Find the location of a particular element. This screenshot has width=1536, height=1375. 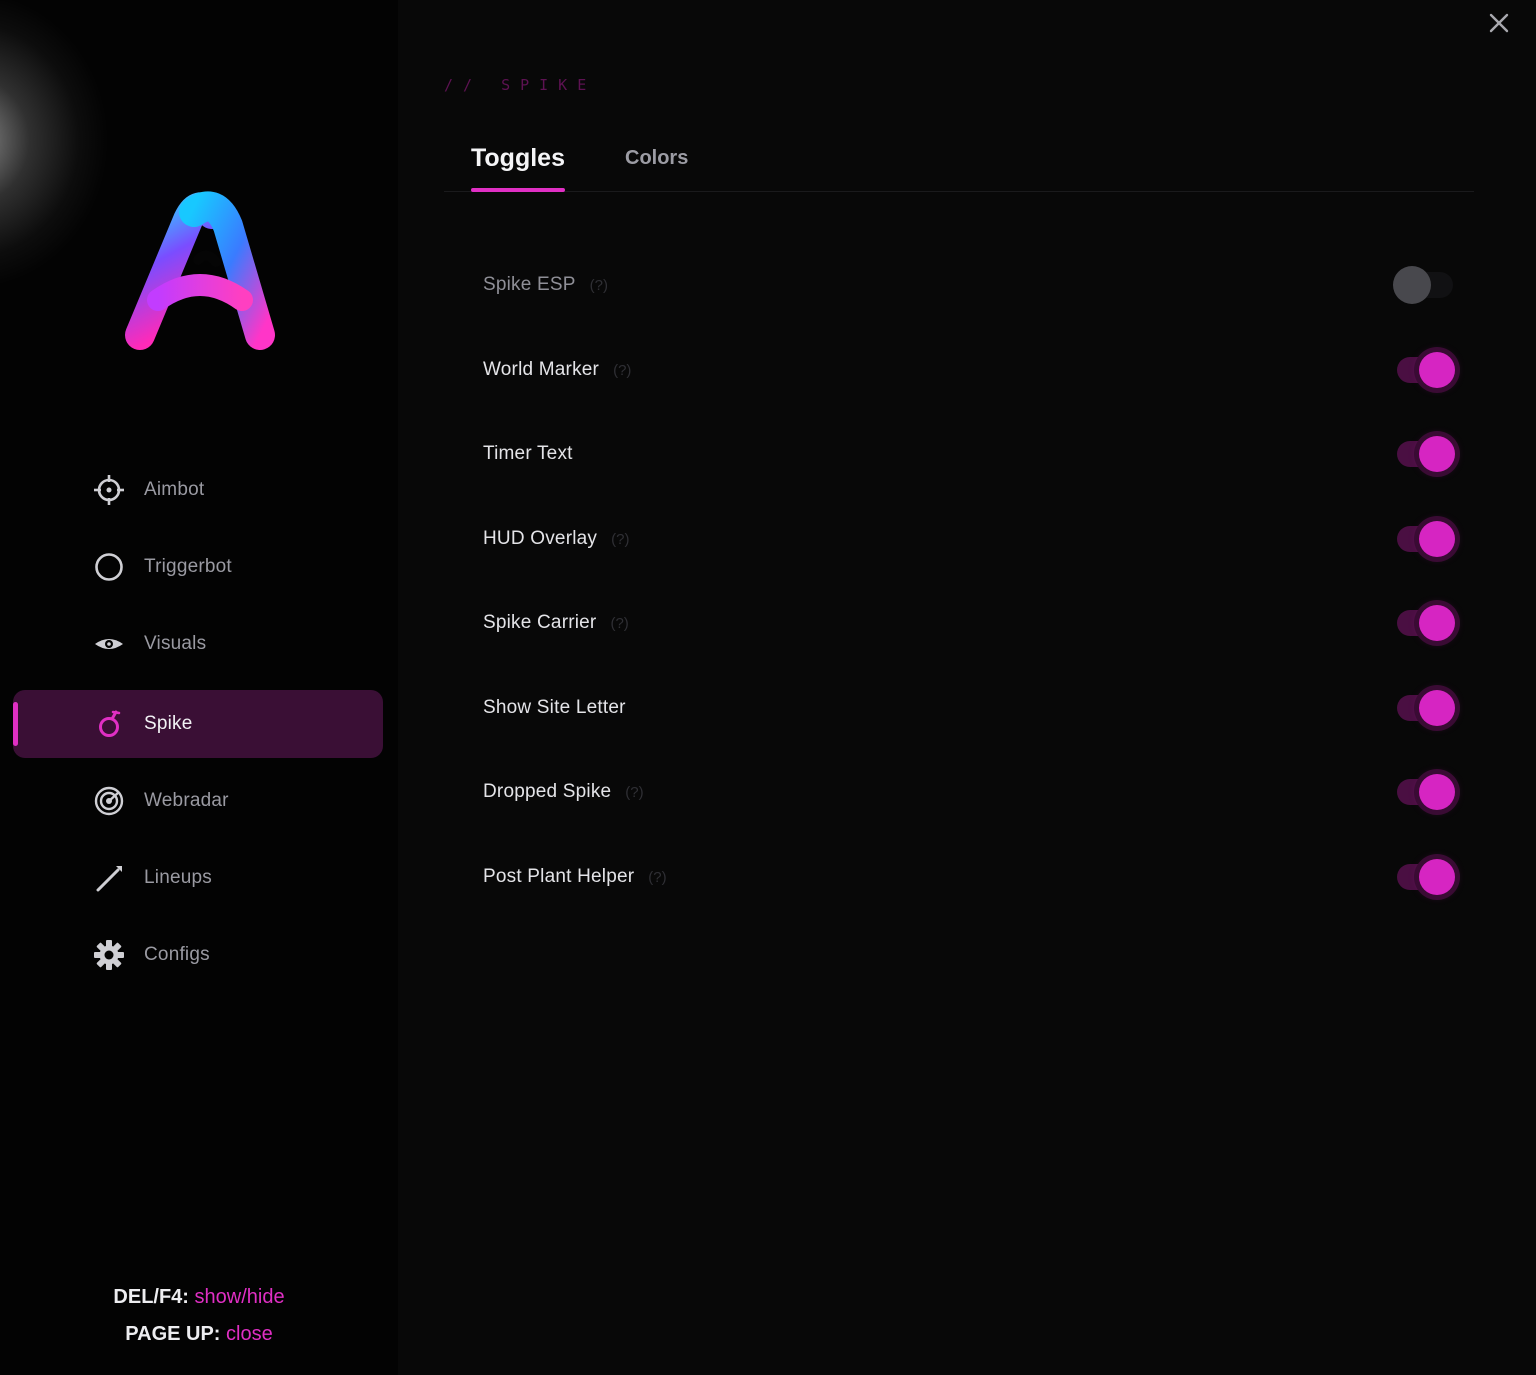

option-spike-carrier: Spike Carrier (?) is located at coordinates (973, 623).